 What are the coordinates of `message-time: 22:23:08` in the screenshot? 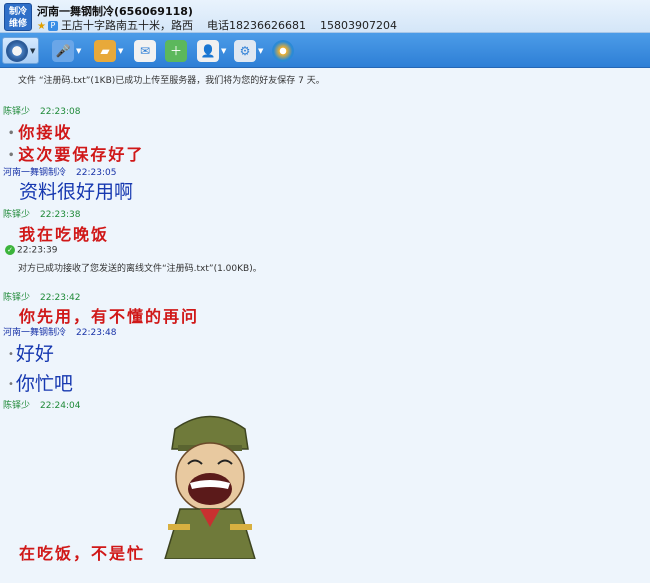 It's located at (60, 112).